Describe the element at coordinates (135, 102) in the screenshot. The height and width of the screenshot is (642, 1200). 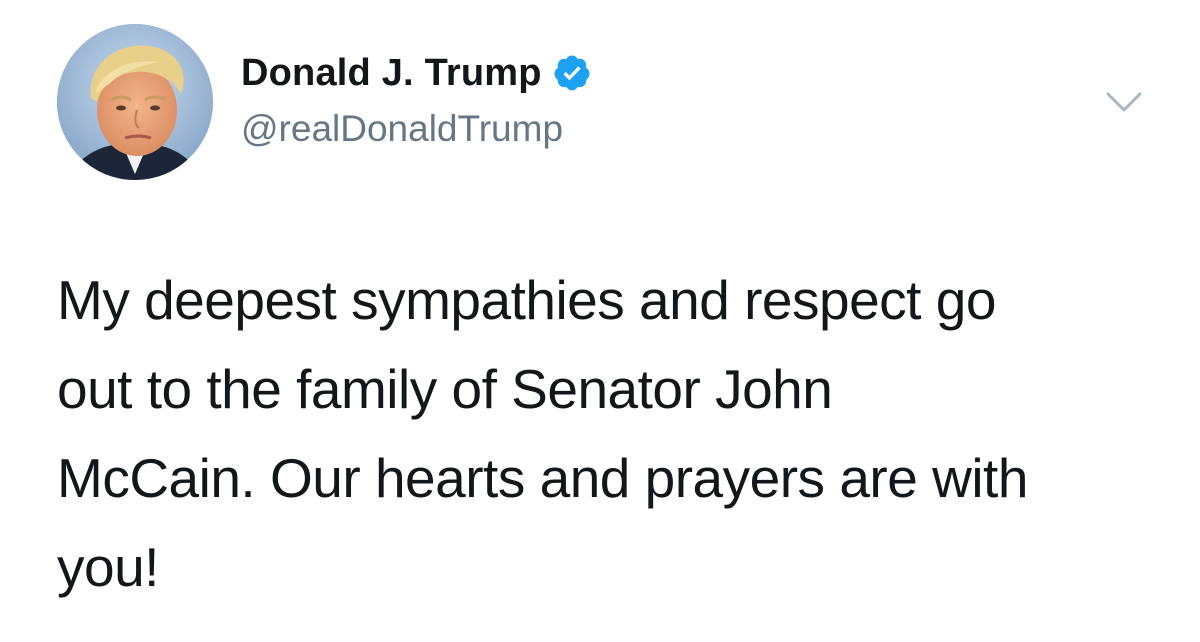
I see `avatar` at that location.